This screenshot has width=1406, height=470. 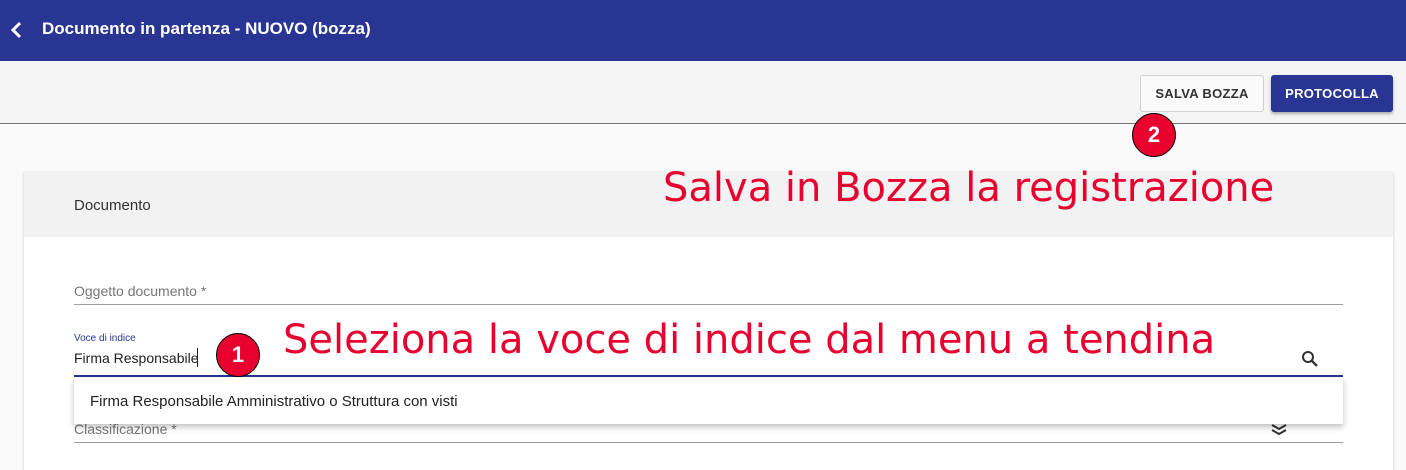 What do you see at coordinates (1332, 93) in the screenshot?
I see `protocol-button: PROTOCOLLA` at bounding box center [1332, 93].